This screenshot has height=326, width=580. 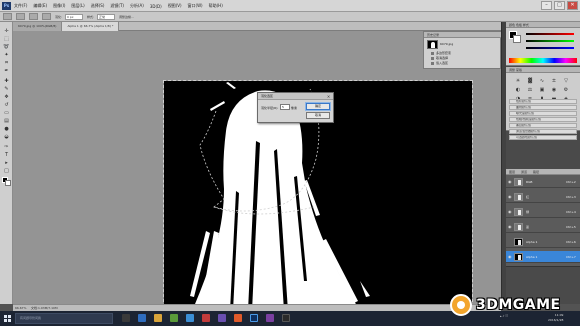 What do you see at coordinates (530, 81) in the screenshot?
I see `levels-icon: ▓` at bounding box center [530, 81].